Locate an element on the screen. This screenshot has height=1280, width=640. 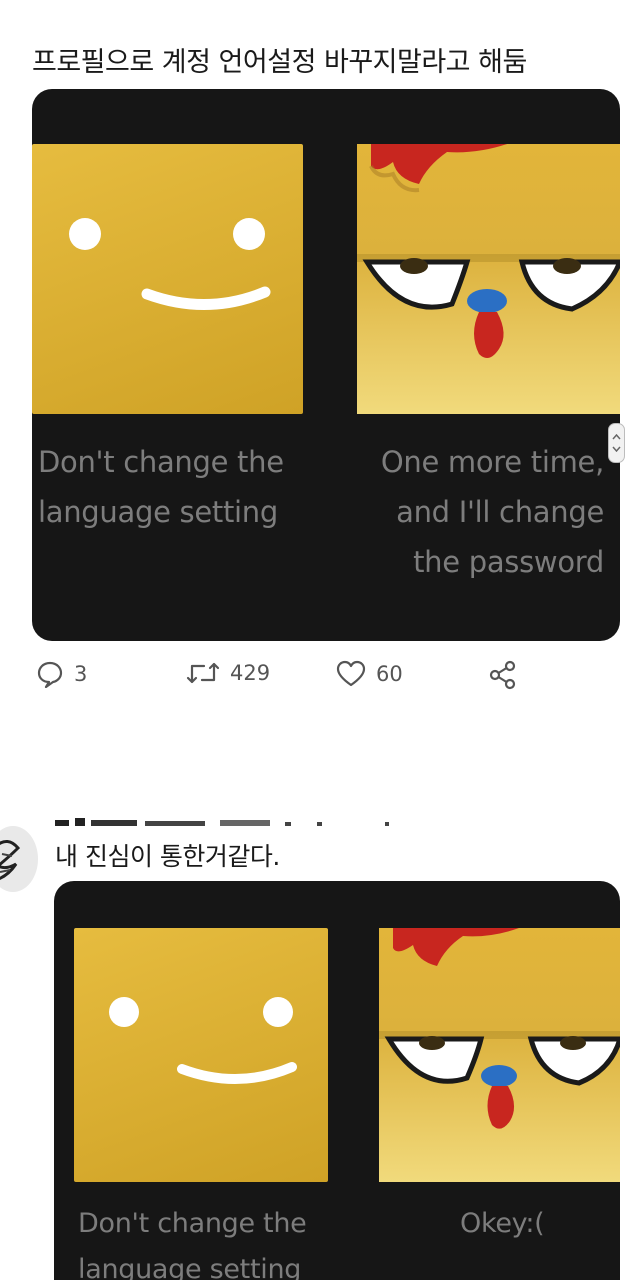
reply-count: 3 is located at coordinates (81, 674).